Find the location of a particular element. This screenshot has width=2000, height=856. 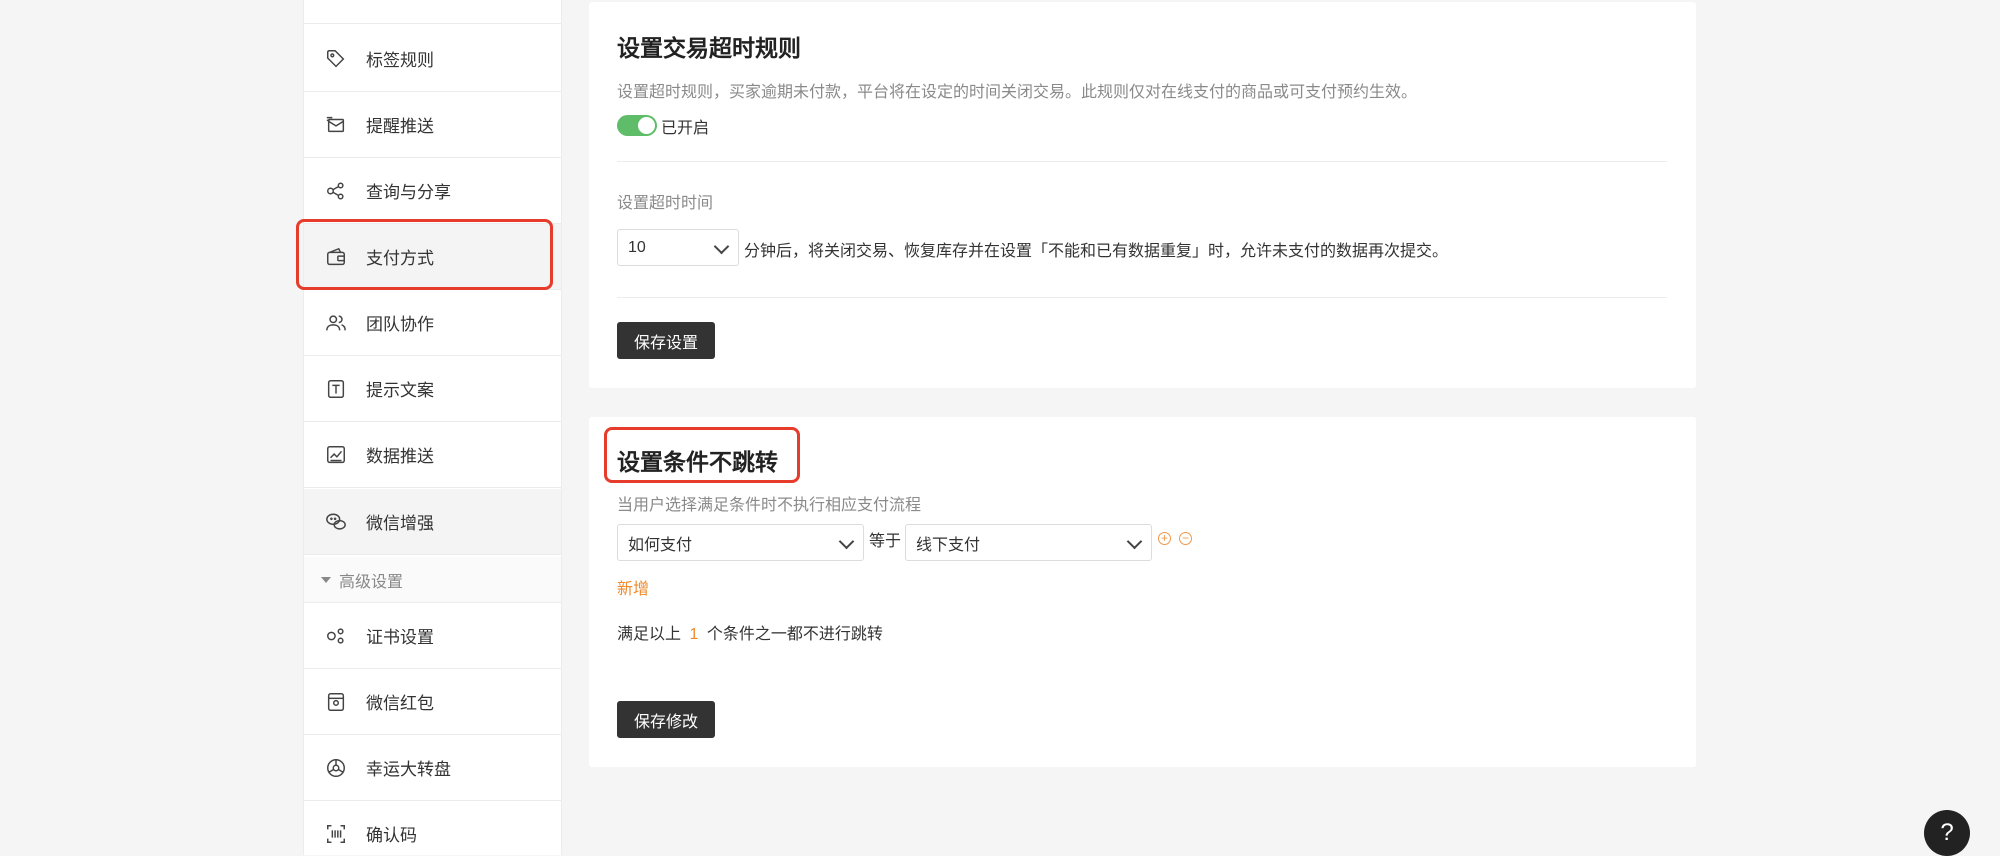

sidebar-item-label: 支付方式 is located at coordinates (400, 258).